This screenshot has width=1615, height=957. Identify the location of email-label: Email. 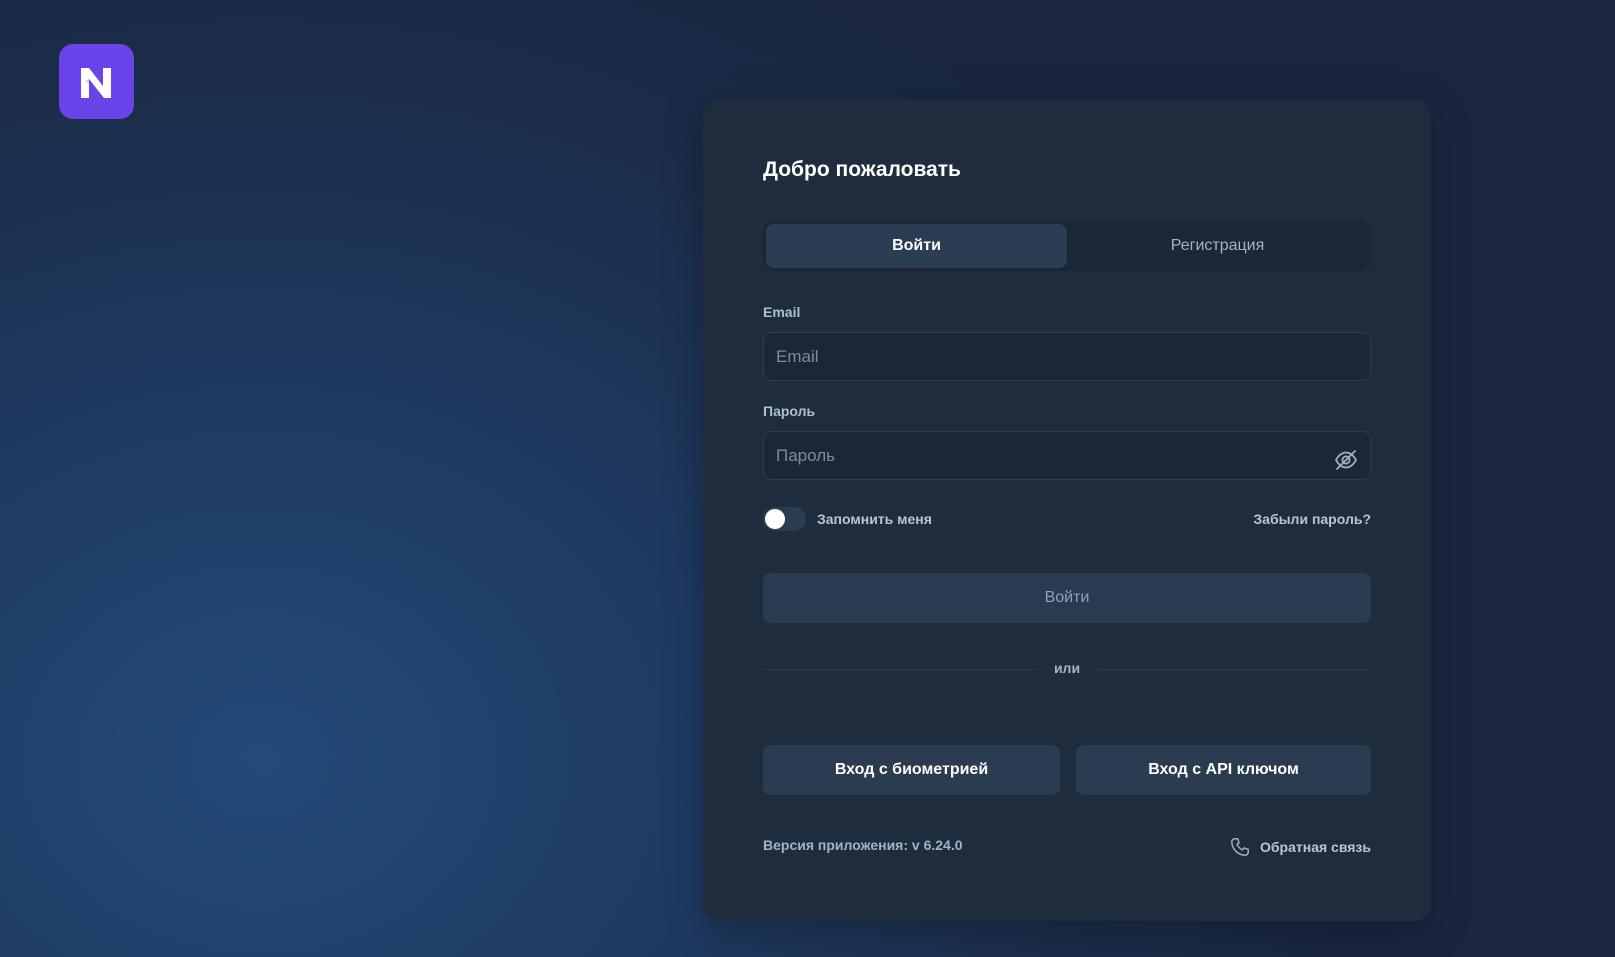
(782, 312).